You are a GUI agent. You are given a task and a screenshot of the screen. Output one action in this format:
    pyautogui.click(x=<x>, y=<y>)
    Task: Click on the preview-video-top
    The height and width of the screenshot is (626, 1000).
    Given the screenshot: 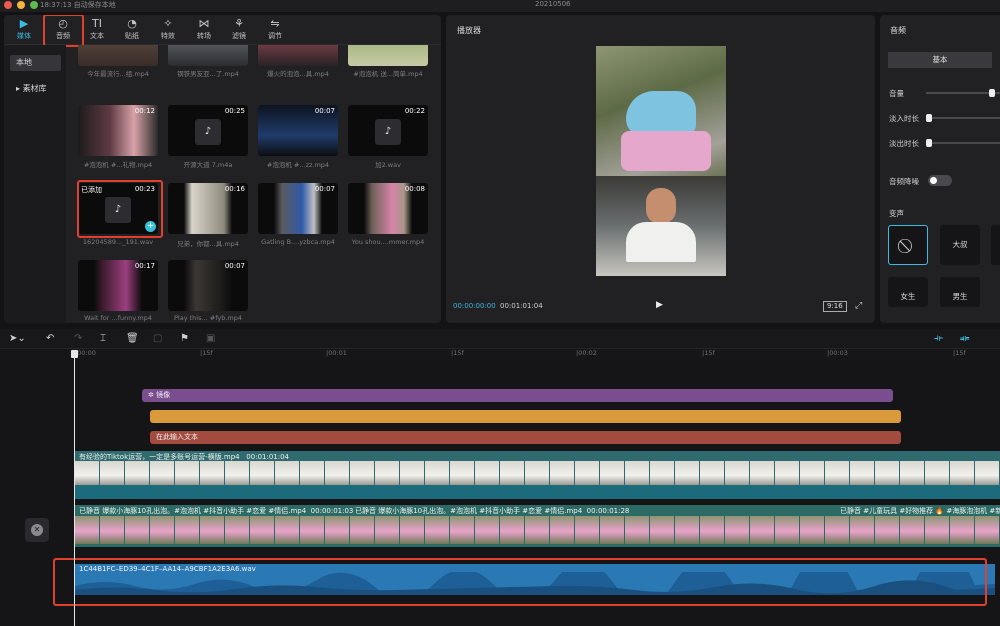 What is the action you would take?
    pyautogui.click(x=661, y=111)
    